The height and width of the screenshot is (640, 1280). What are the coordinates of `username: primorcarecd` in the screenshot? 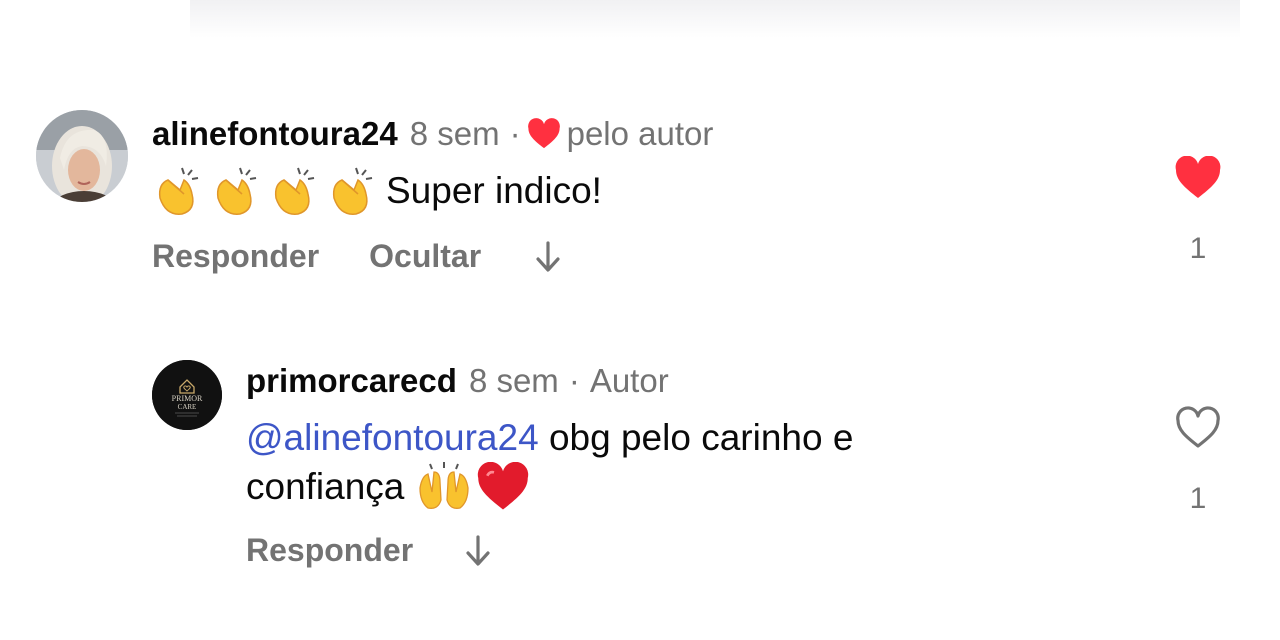 It's located at (351, 381).